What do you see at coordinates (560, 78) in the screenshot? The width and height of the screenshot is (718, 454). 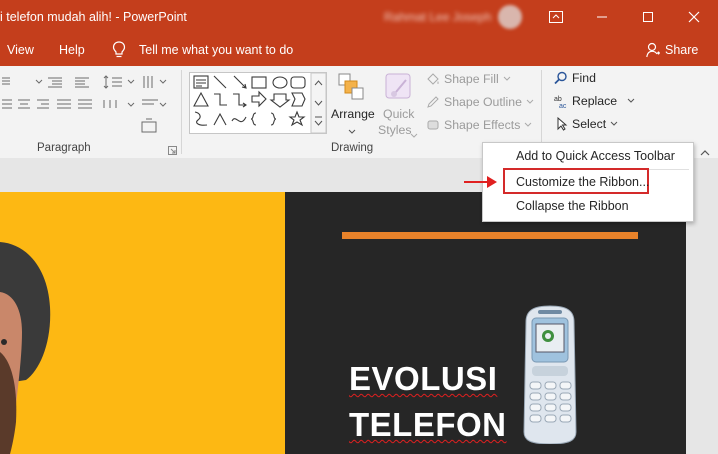 I see `search-icon` at bounding box center [560, 78].